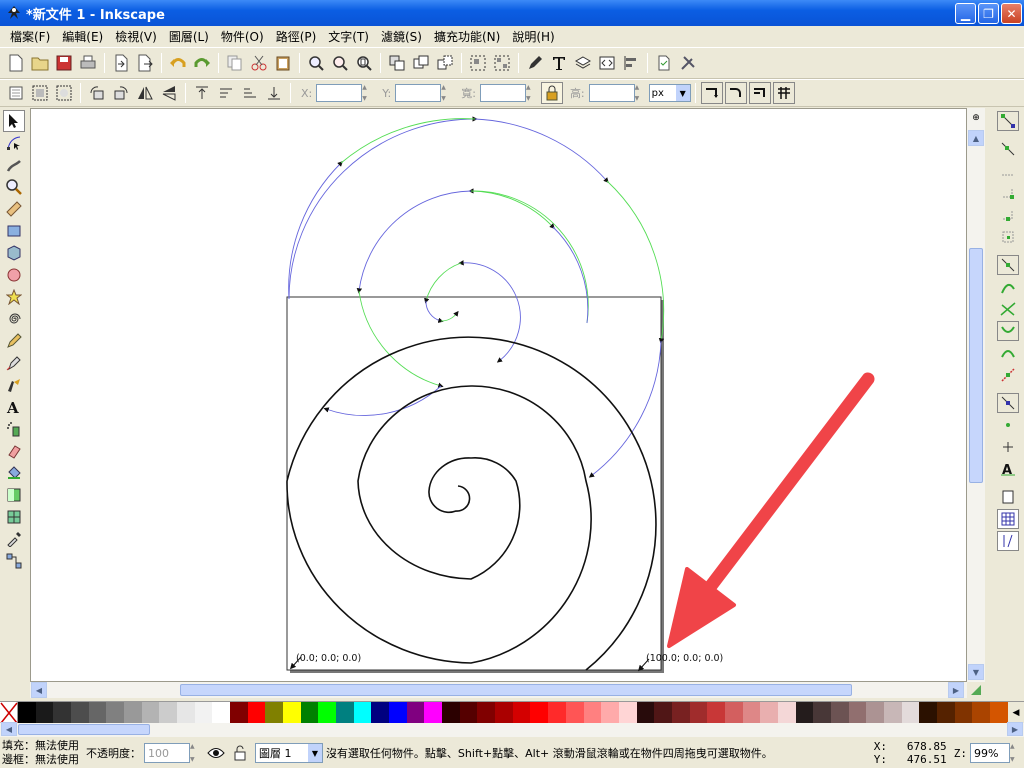 The image size is (1024, 768). What do you see at coordinates (14, 253) in the screenshot?
I see `3d-box-tool` at bounding box center [14, 253].